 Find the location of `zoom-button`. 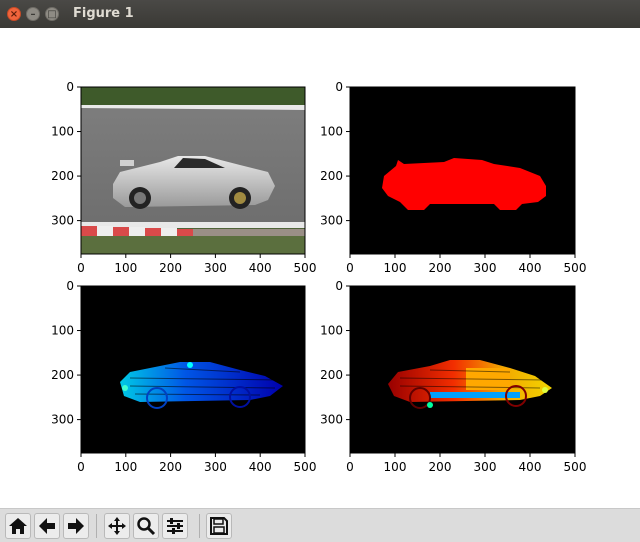

zoom-button is located at coordinates (146, 526).